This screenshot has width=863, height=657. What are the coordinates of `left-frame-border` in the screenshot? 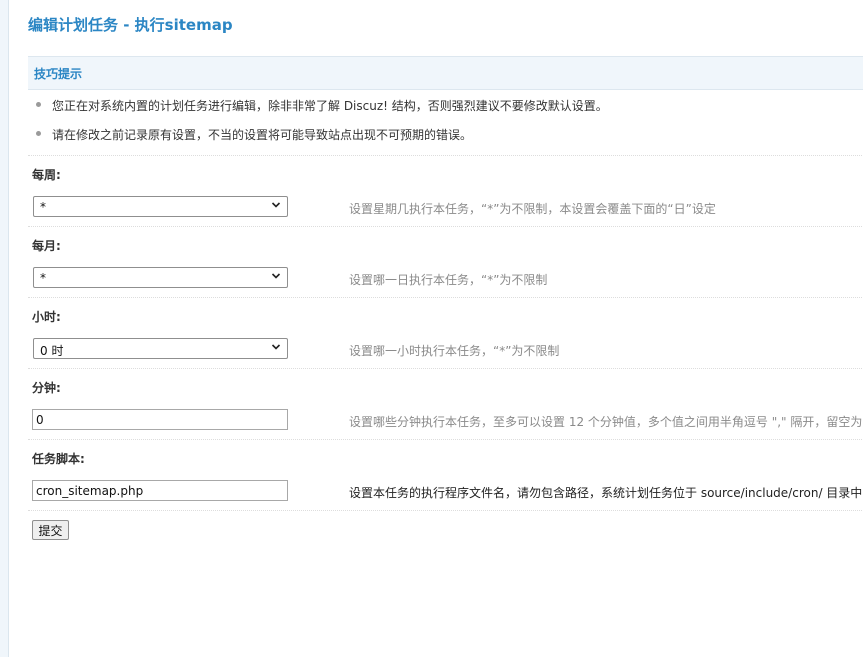 It's located at (4, 328).